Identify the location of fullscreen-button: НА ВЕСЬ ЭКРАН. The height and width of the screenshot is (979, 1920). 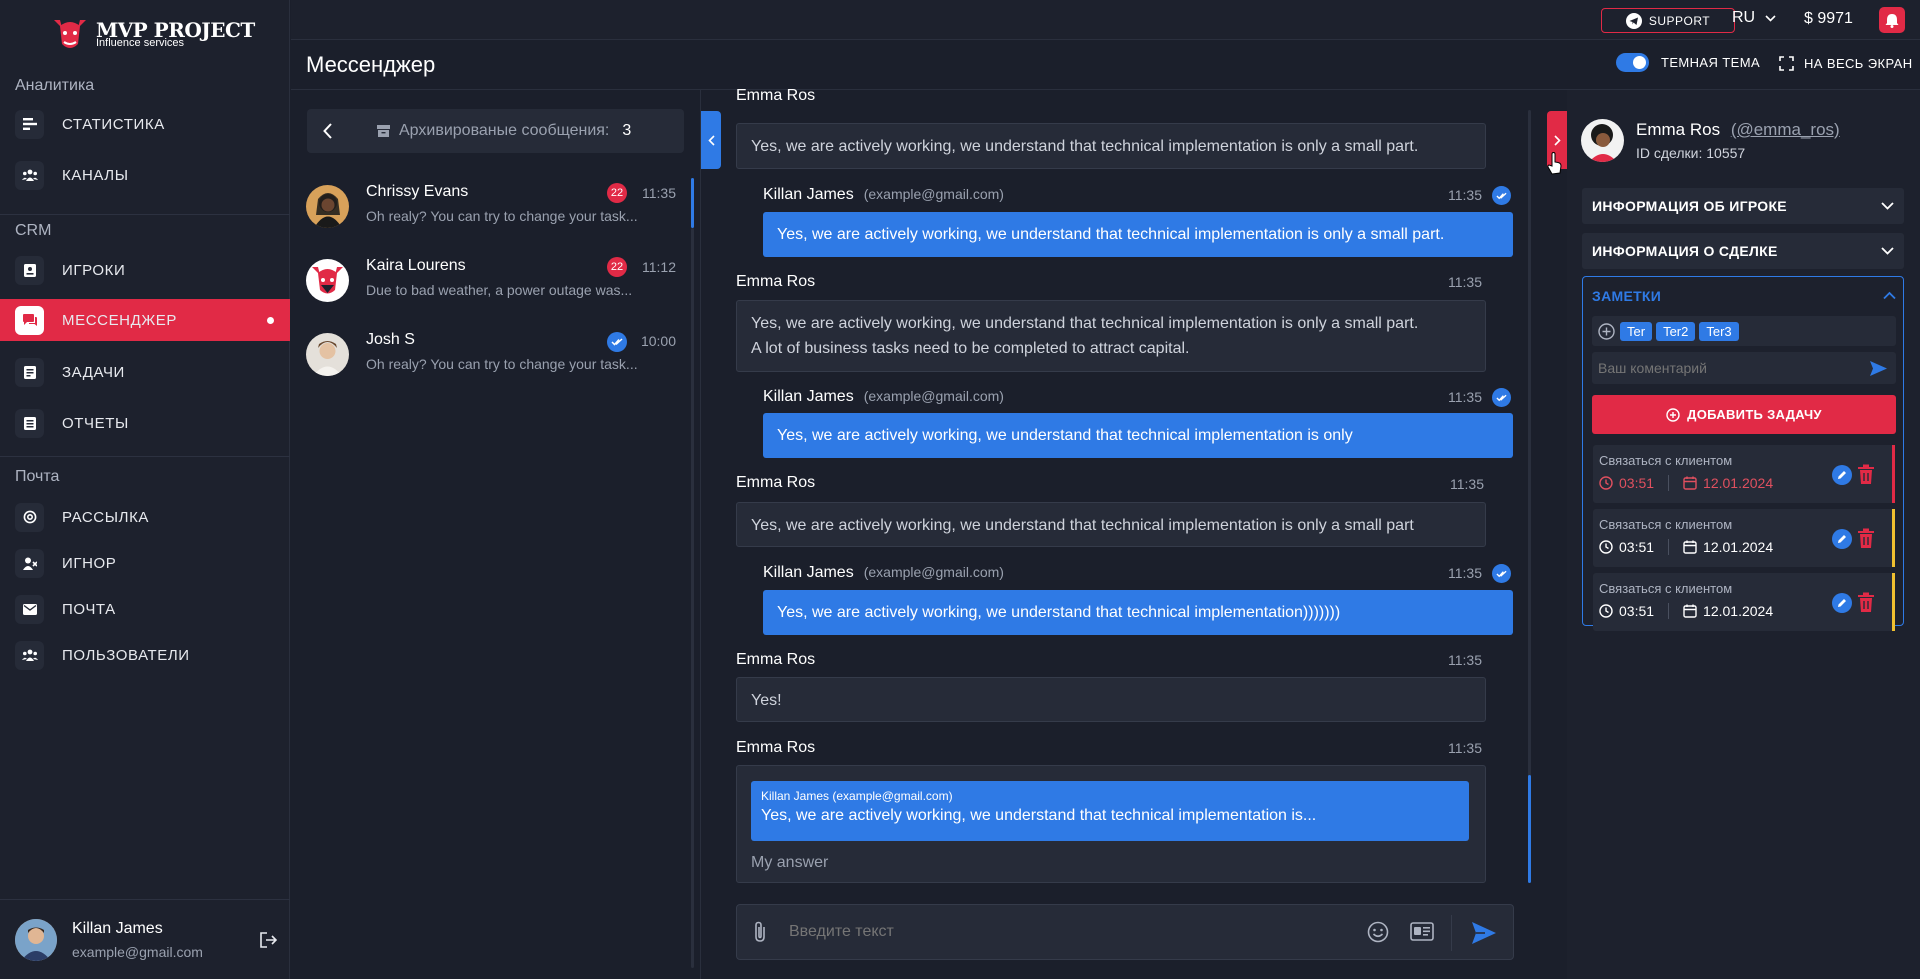
(1846, 63).